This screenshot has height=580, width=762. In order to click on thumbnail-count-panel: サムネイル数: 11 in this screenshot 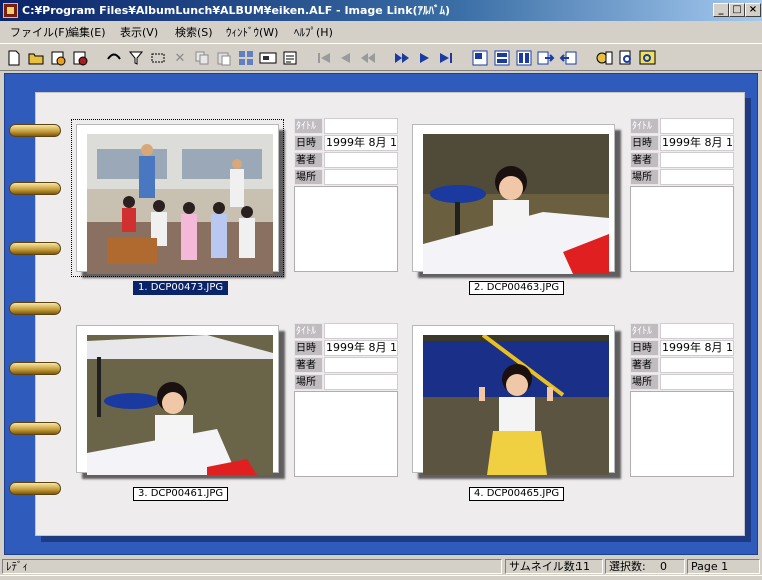, I will do `click(554, 566)`.